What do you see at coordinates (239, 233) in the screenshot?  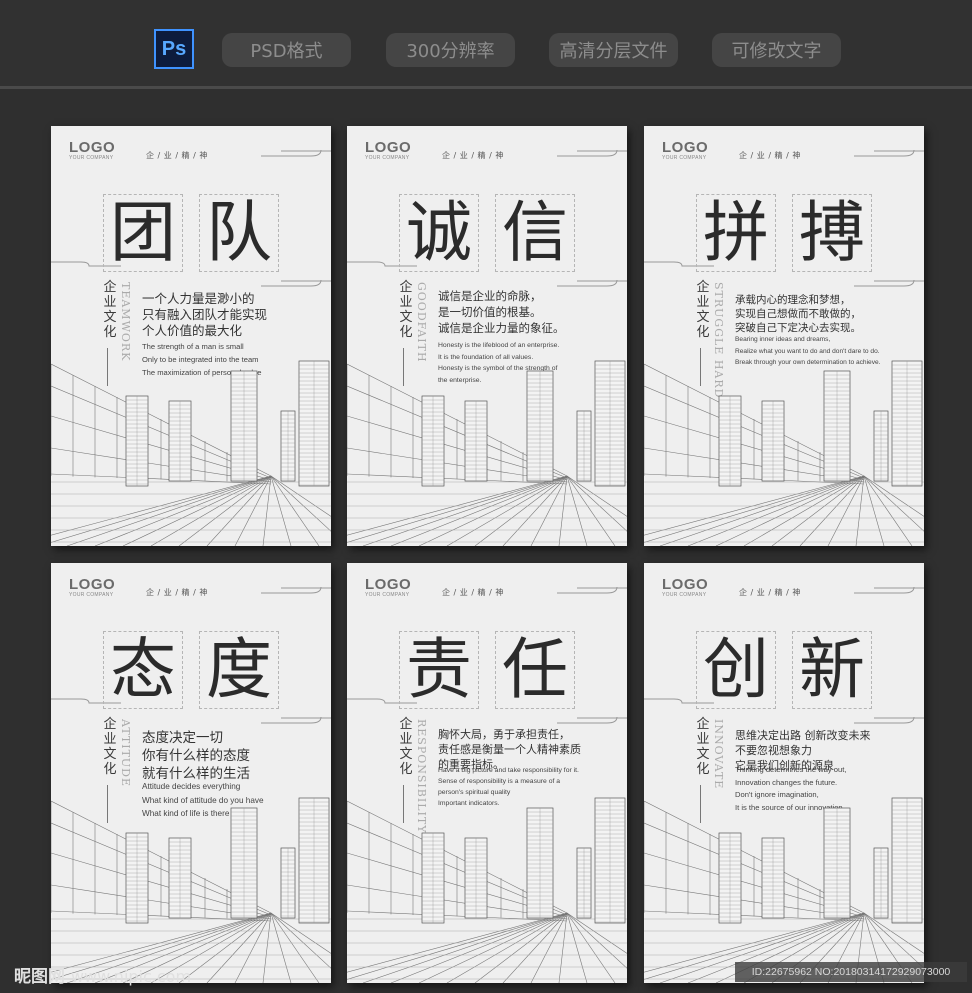 I see `title-char: 队` at bounding box center [239, 233].